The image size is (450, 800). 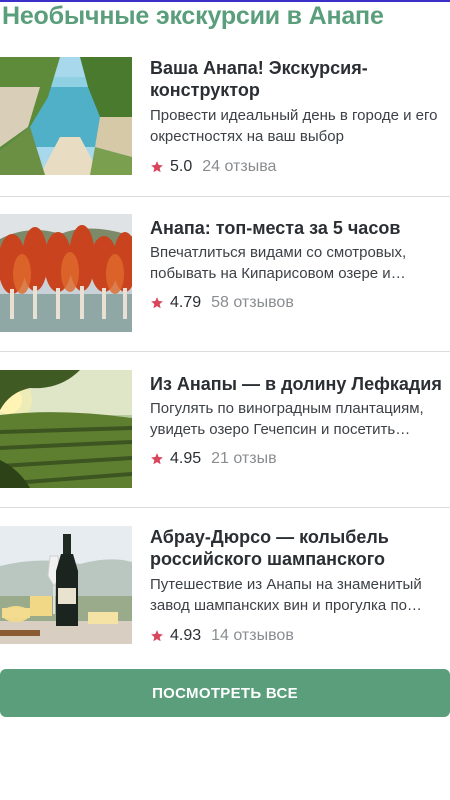 What do you see at coordinates (66, 116) in the screenshot?
I see `tour-image-coastal-cliff` at bounding box center [66, 116].